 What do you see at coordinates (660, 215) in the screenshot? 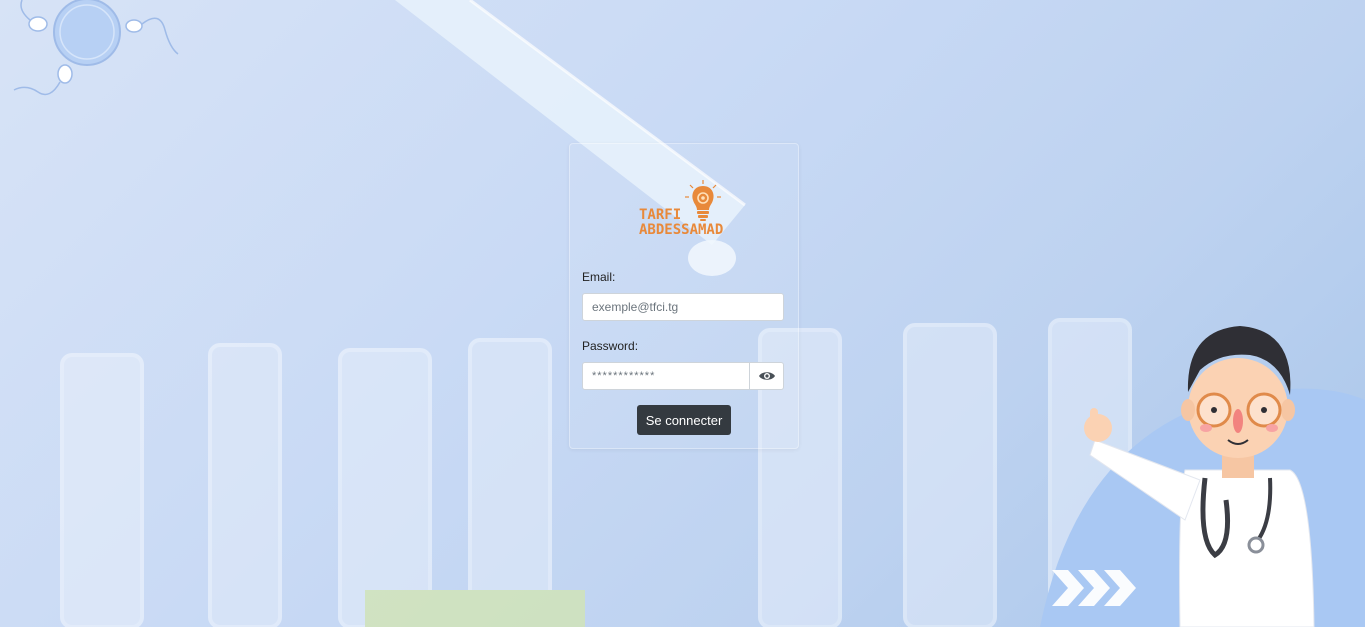
I see `logo-text-first-name: TARFI` at bounding box center [660, 215].